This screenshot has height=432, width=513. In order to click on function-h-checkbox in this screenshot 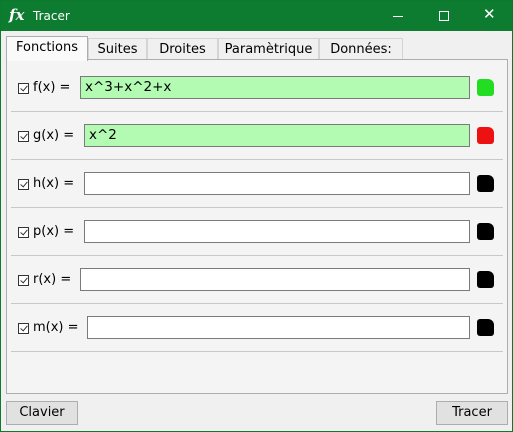, I will do `click(23, 184)`.